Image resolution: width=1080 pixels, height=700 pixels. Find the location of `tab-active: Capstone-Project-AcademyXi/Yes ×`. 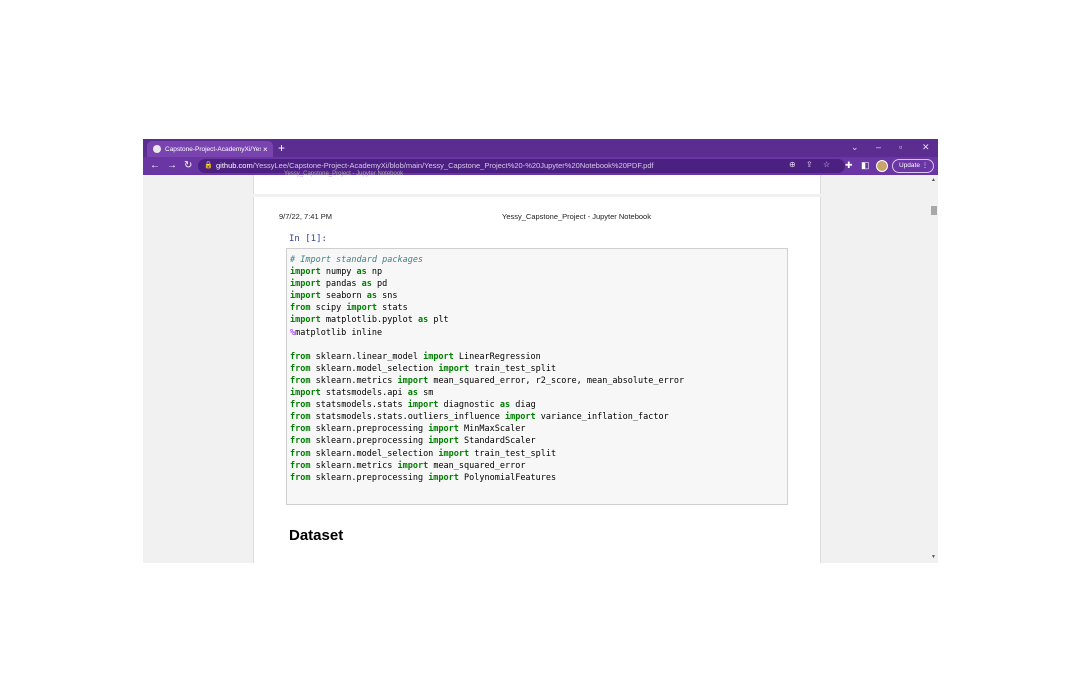

tab-active: Capstone-Project-AcademyXi/Yes × is located at coordinates (210, 149).